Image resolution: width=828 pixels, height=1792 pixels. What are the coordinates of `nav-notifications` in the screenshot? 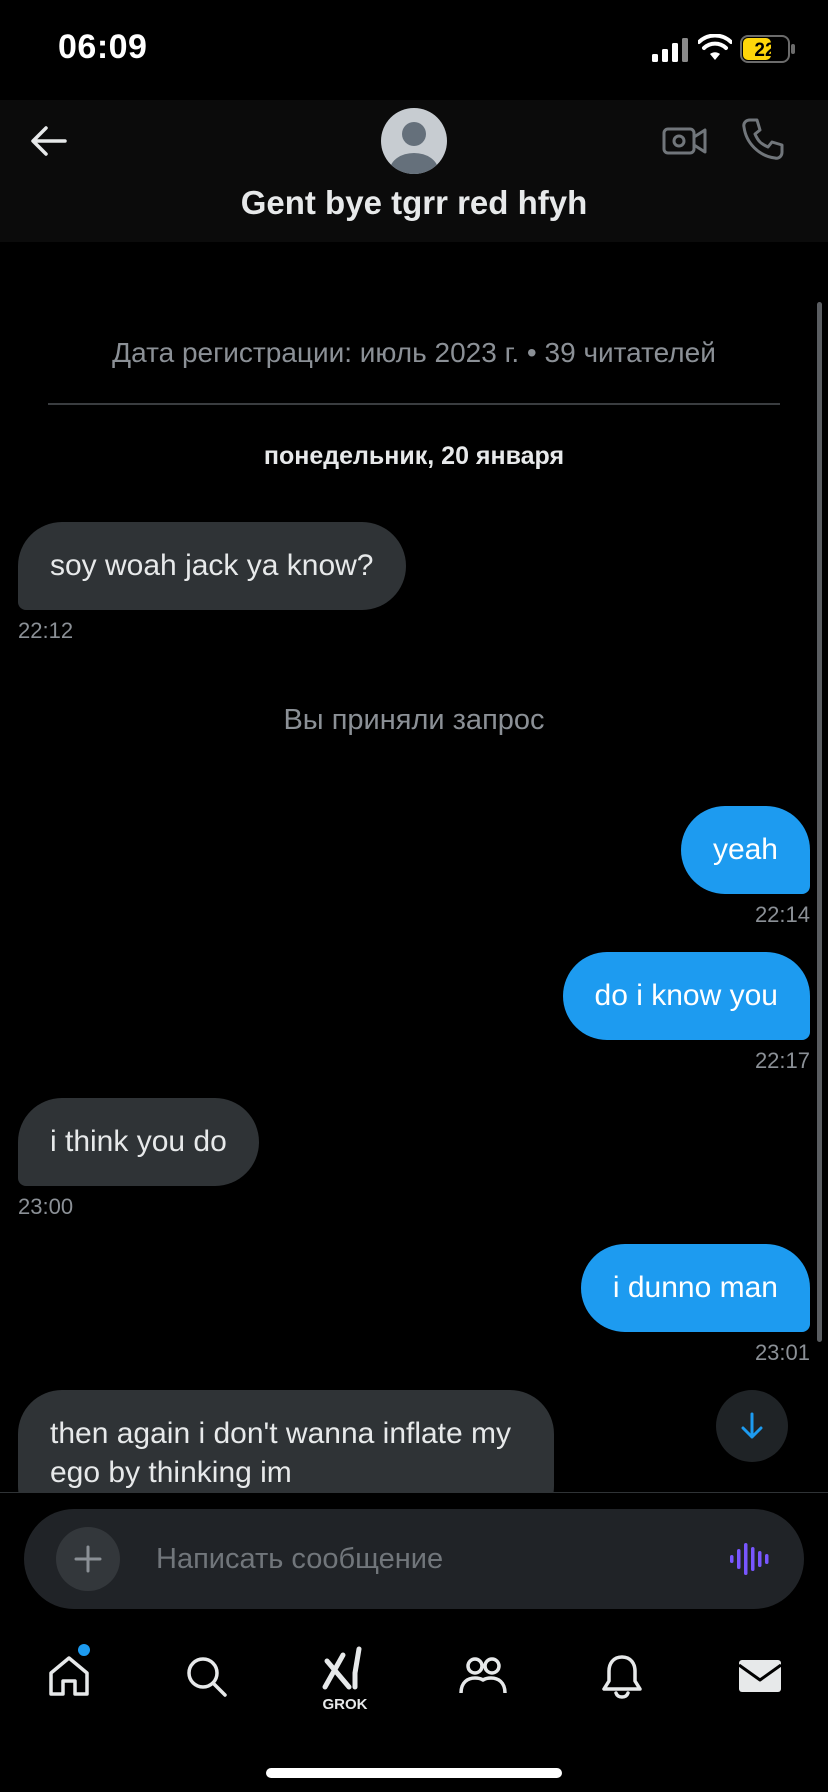 It's located at (622, 1676).